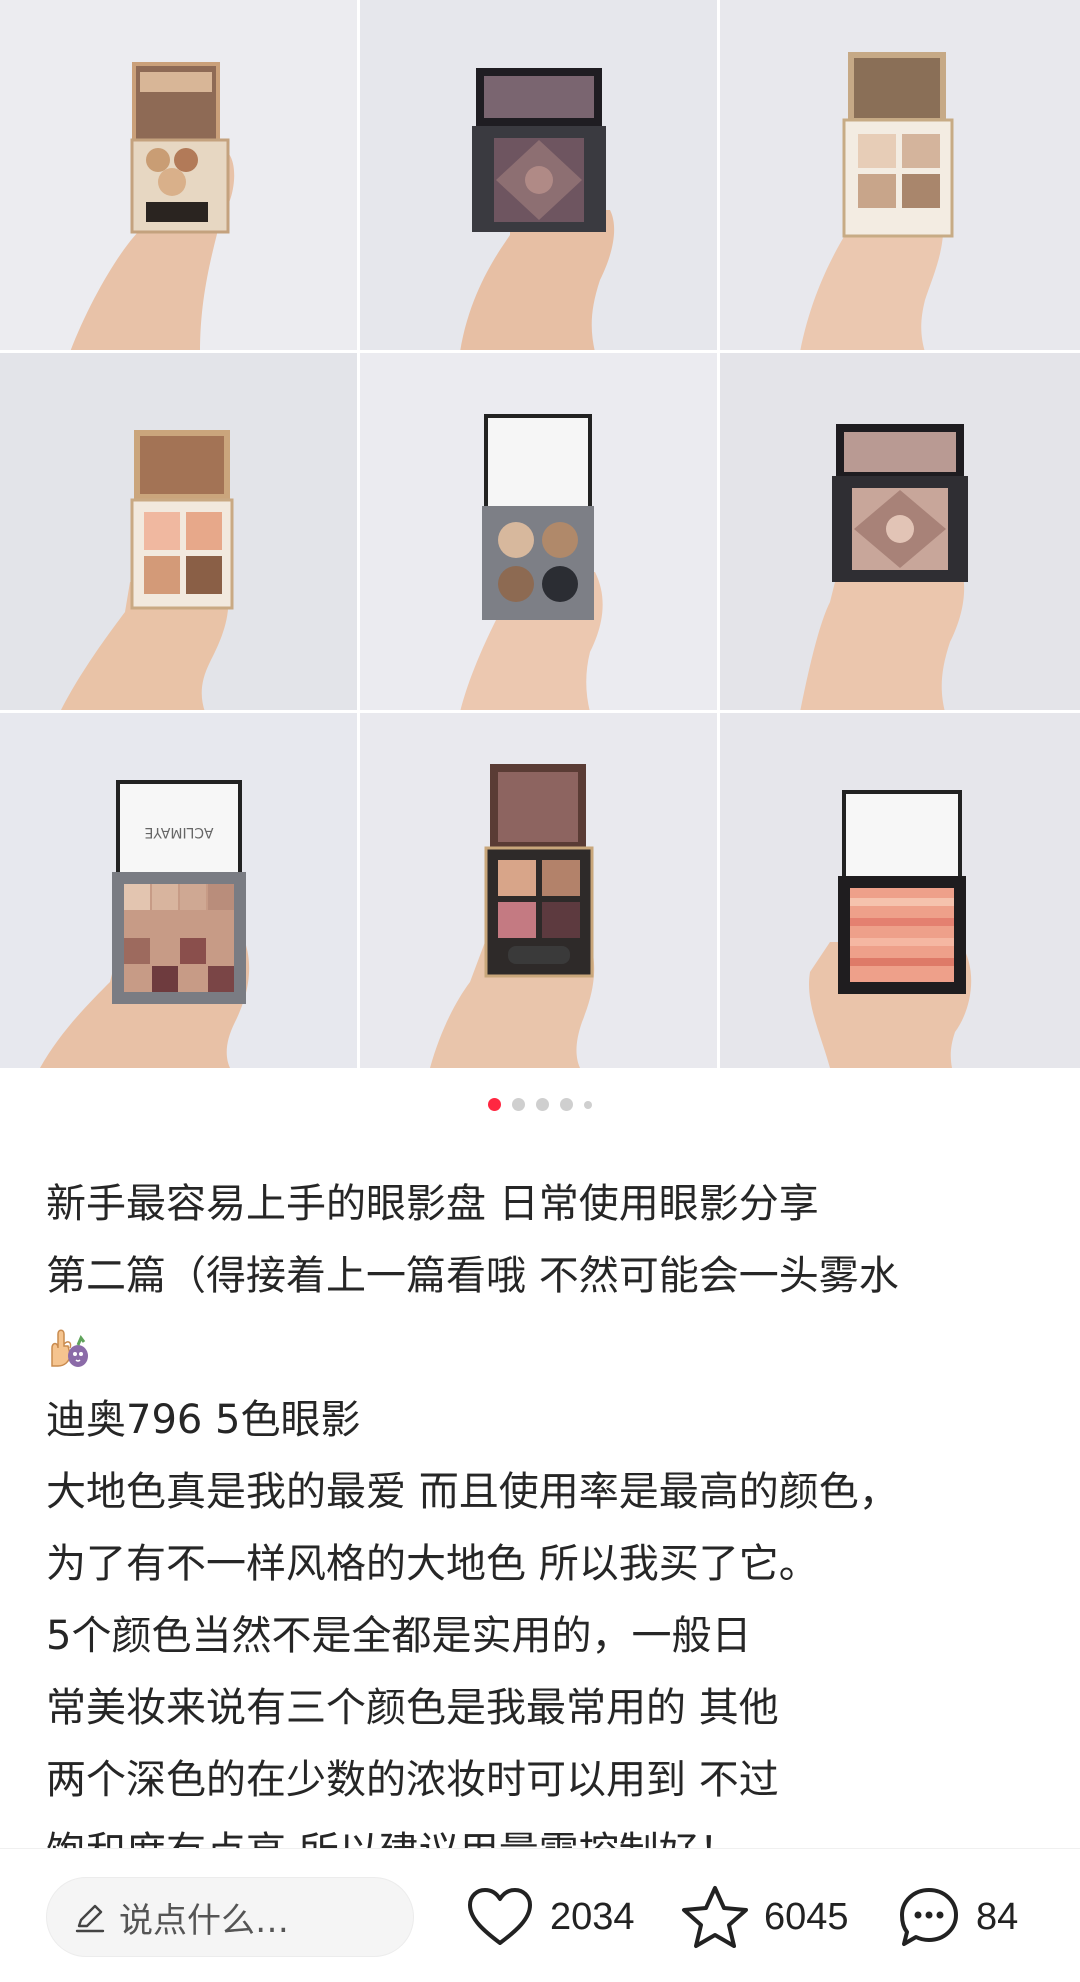  What do you see at coordinates (494, 1104) in the screenshot?
I see `page-dot-active` at bounding box center [494, 1104].